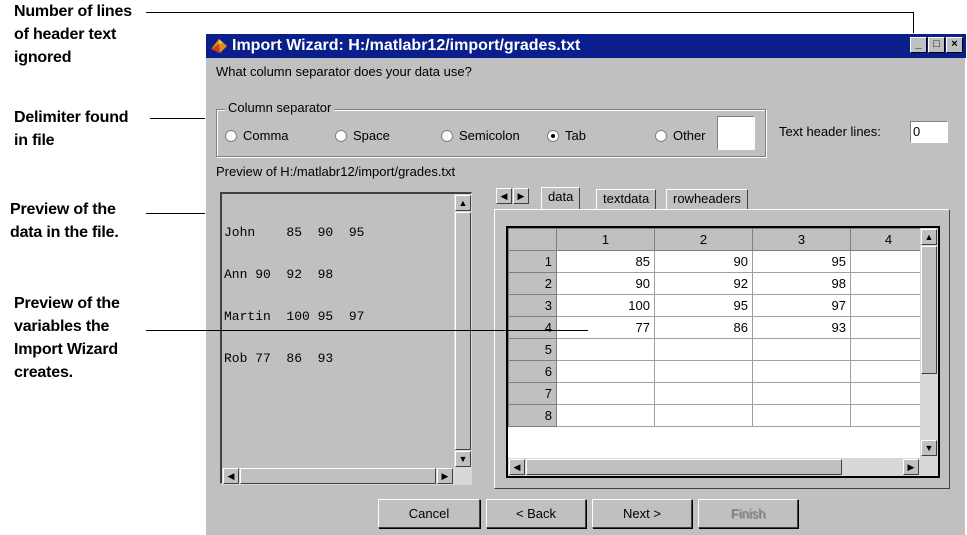  Describe the element at coordinates (888, 239) in the screenshot. I see `column-header: 4` at that location.